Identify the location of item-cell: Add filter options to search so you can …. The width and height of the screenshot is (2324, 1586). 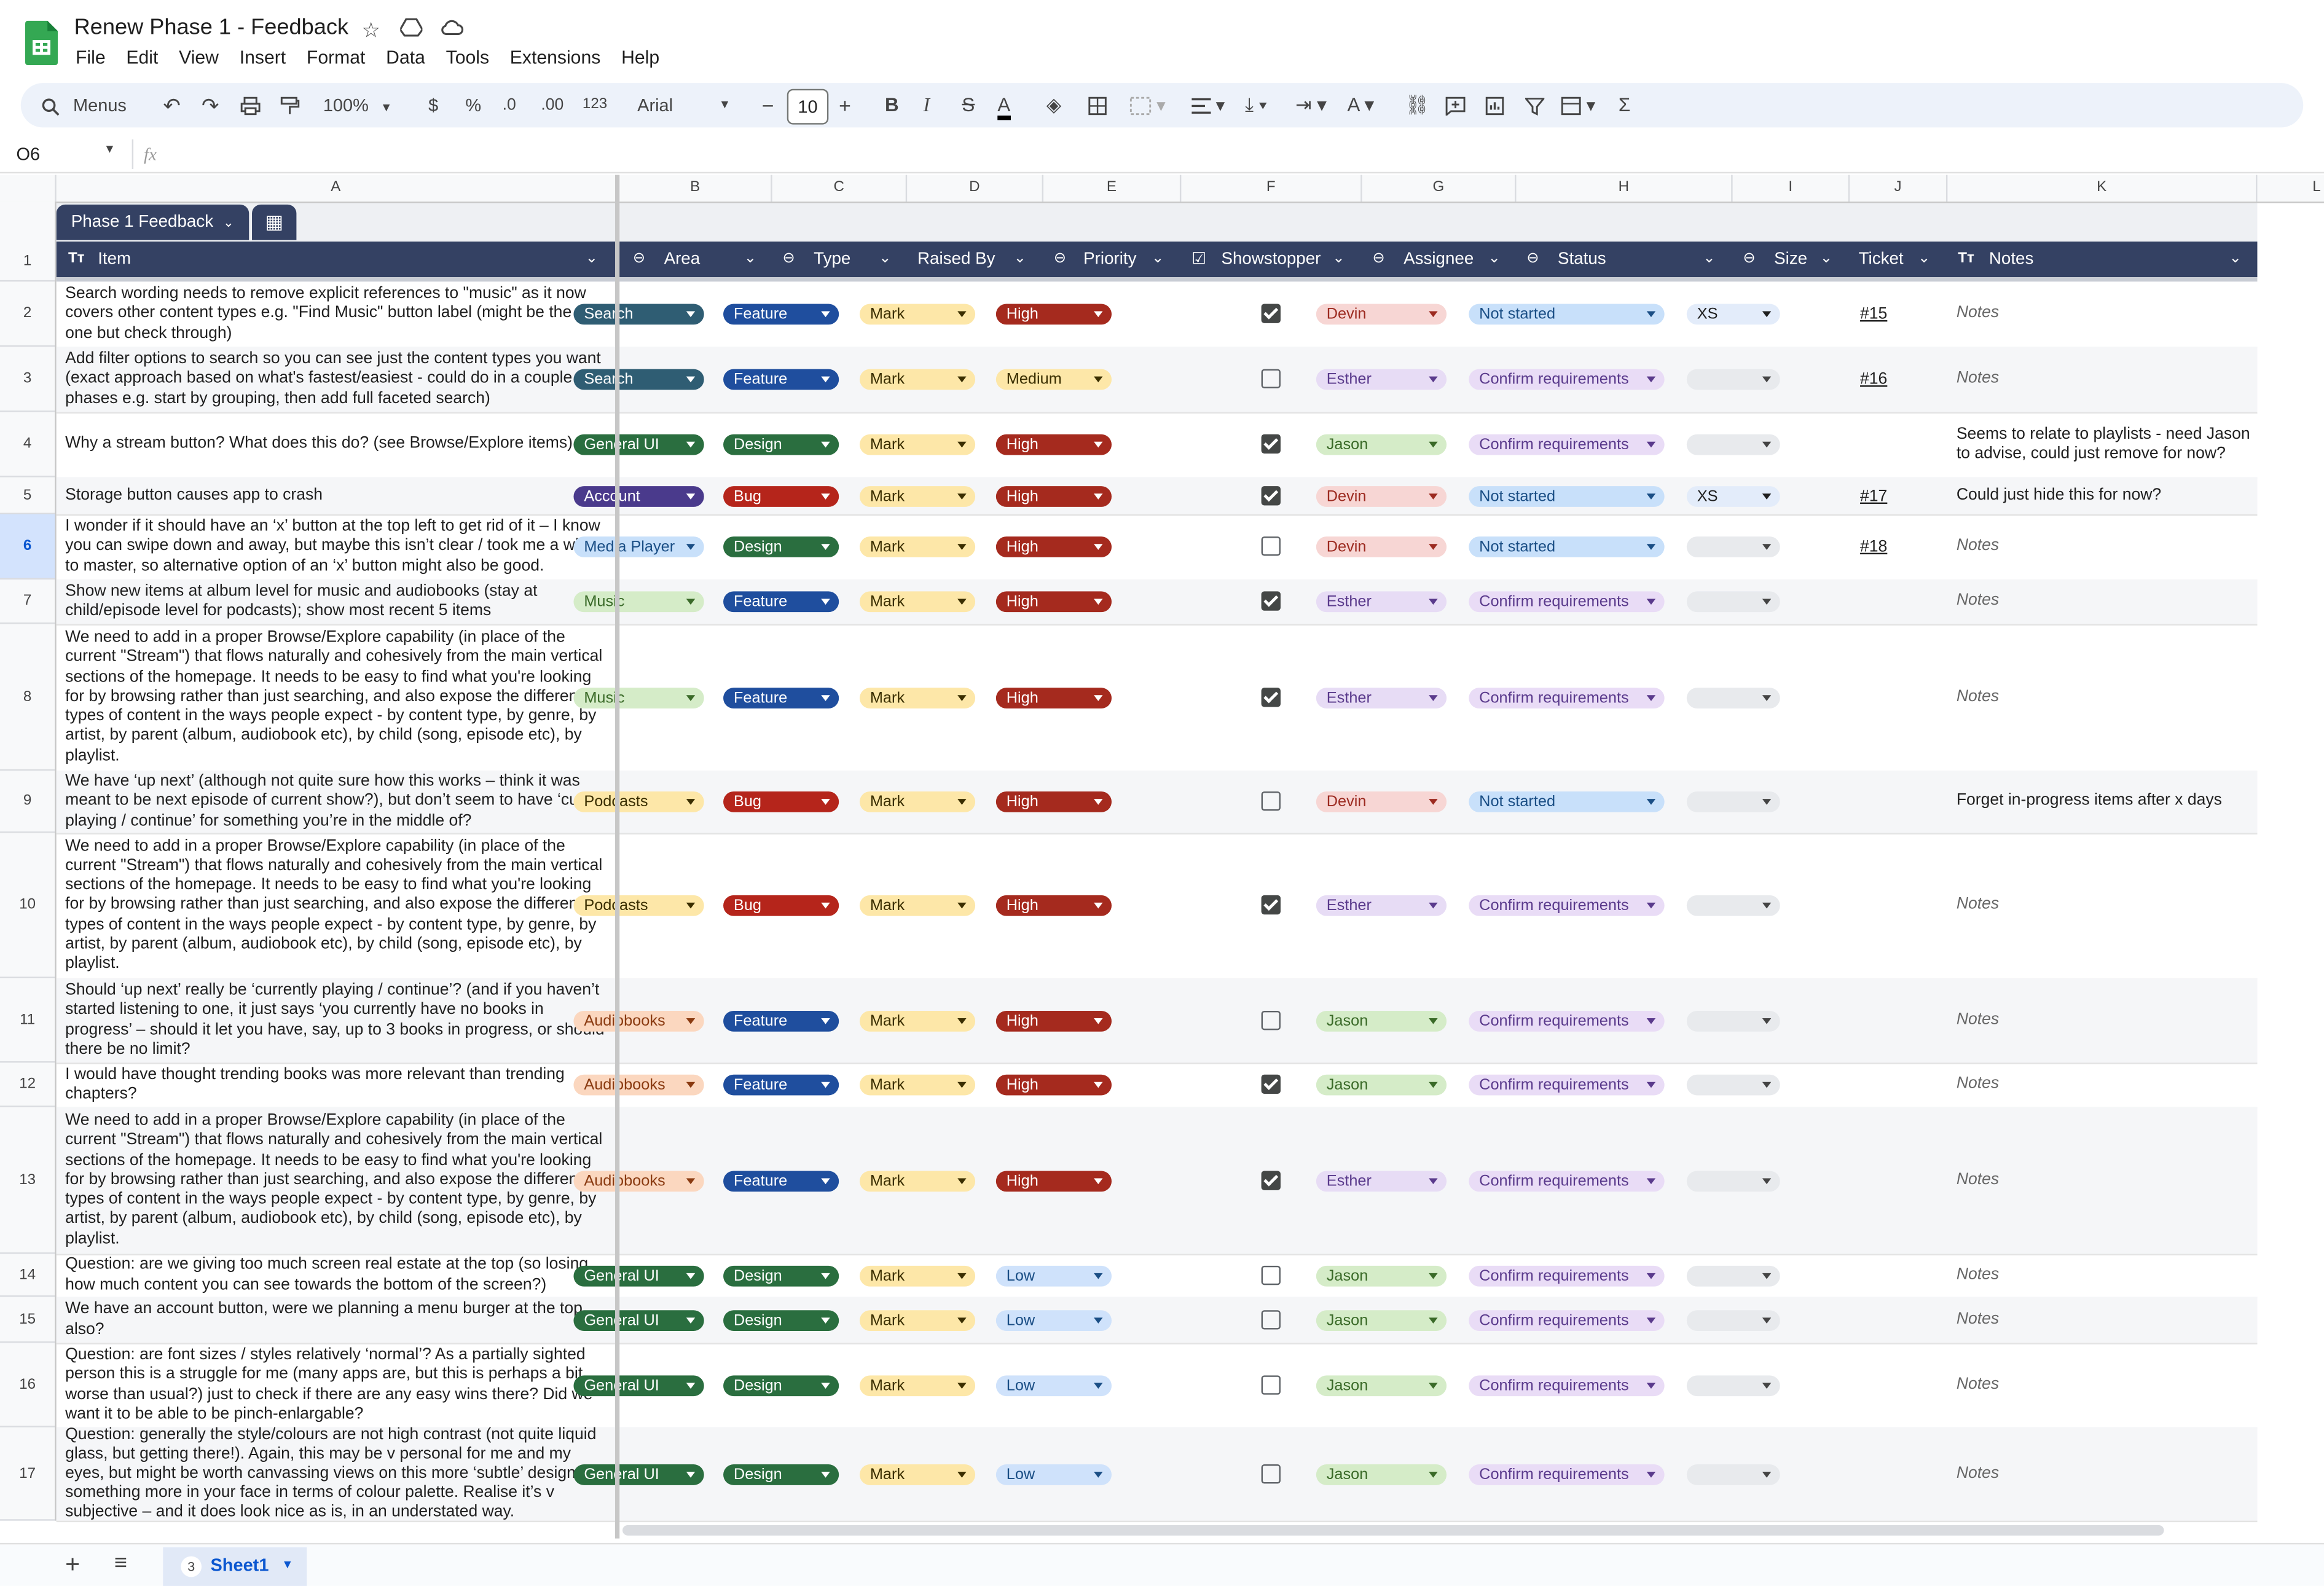
(339, 379).